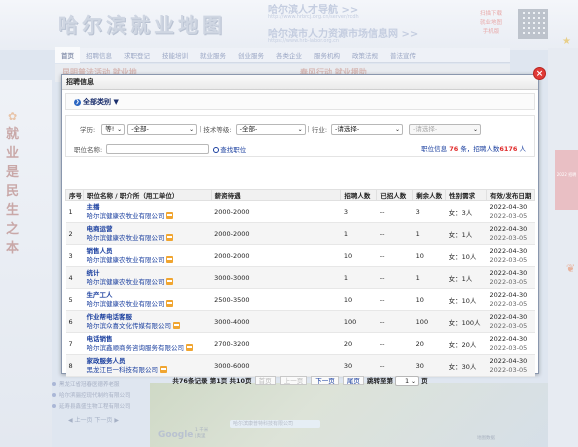 This screenshot has height=447, width=578. What do you see at coordinates (265, 380) in the screenshot?
I see `first-page-button: 首页` at bounding box center [265, 380].